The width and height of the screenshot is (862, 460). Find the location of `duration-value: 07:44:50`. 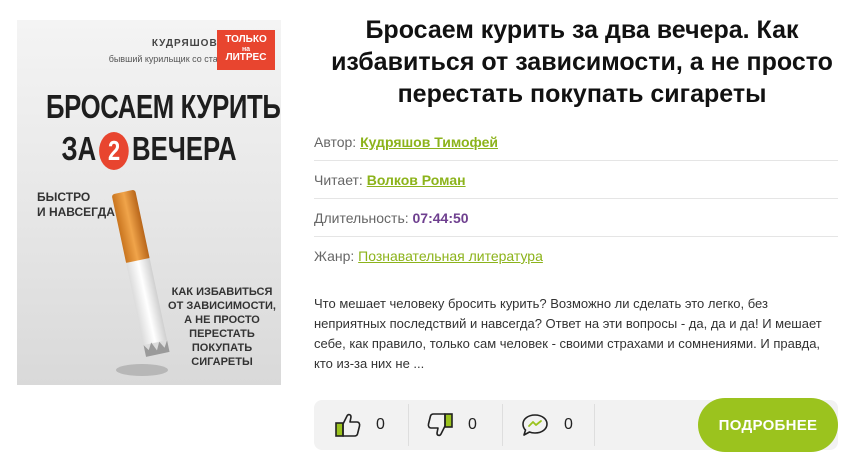

duration-value: 07:44:50 is located at coordinates (440, 218).